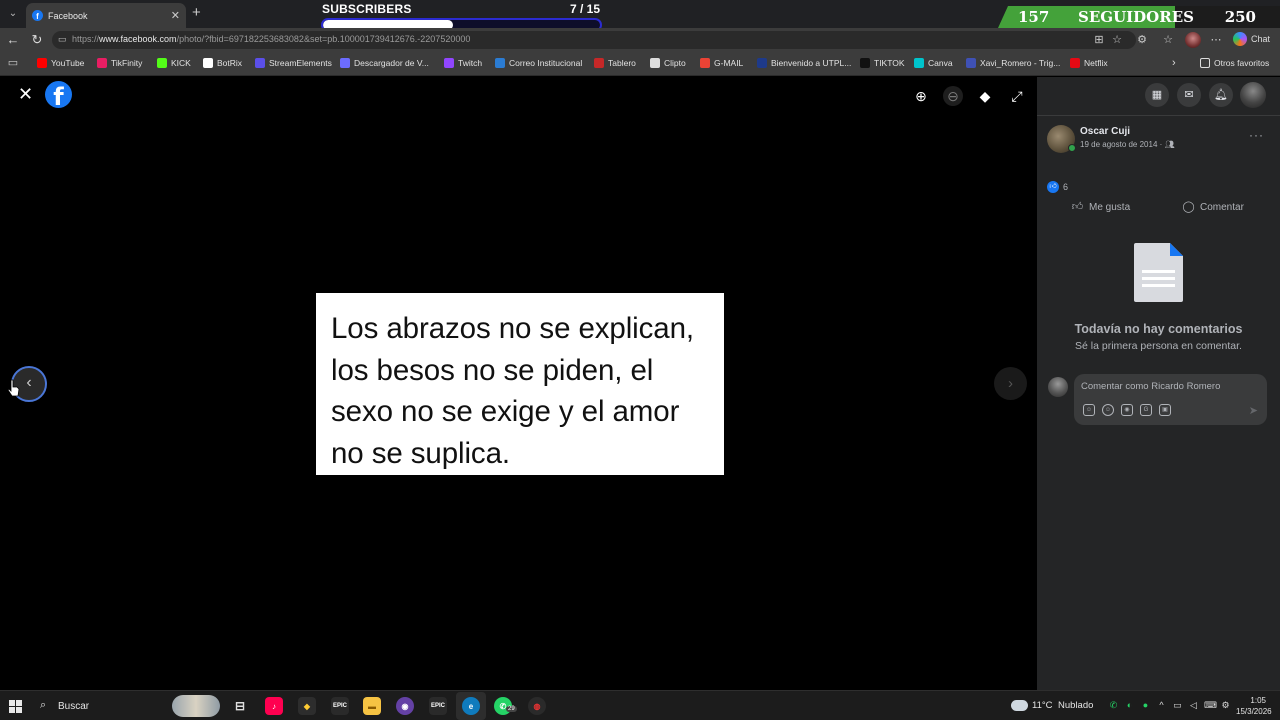 This screenshot has width=1280, height=720. Describe the element at coordinates (119, 63) in the screenshot. I see `bookmark-tikfinity: TikFinity` at that location.